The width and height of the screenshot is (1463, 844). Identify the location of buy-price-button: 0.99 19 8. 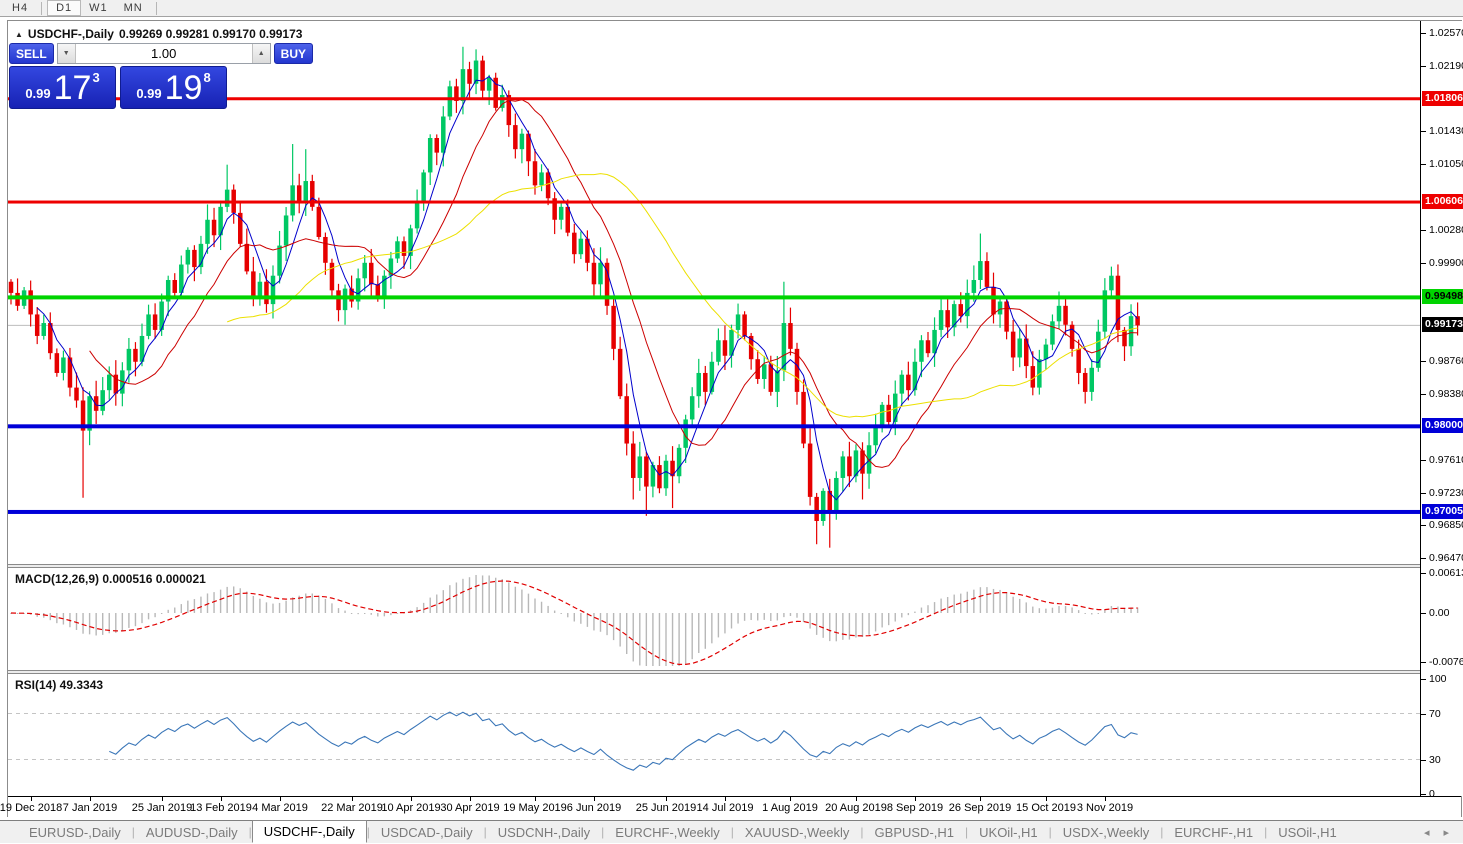
(173, 87).